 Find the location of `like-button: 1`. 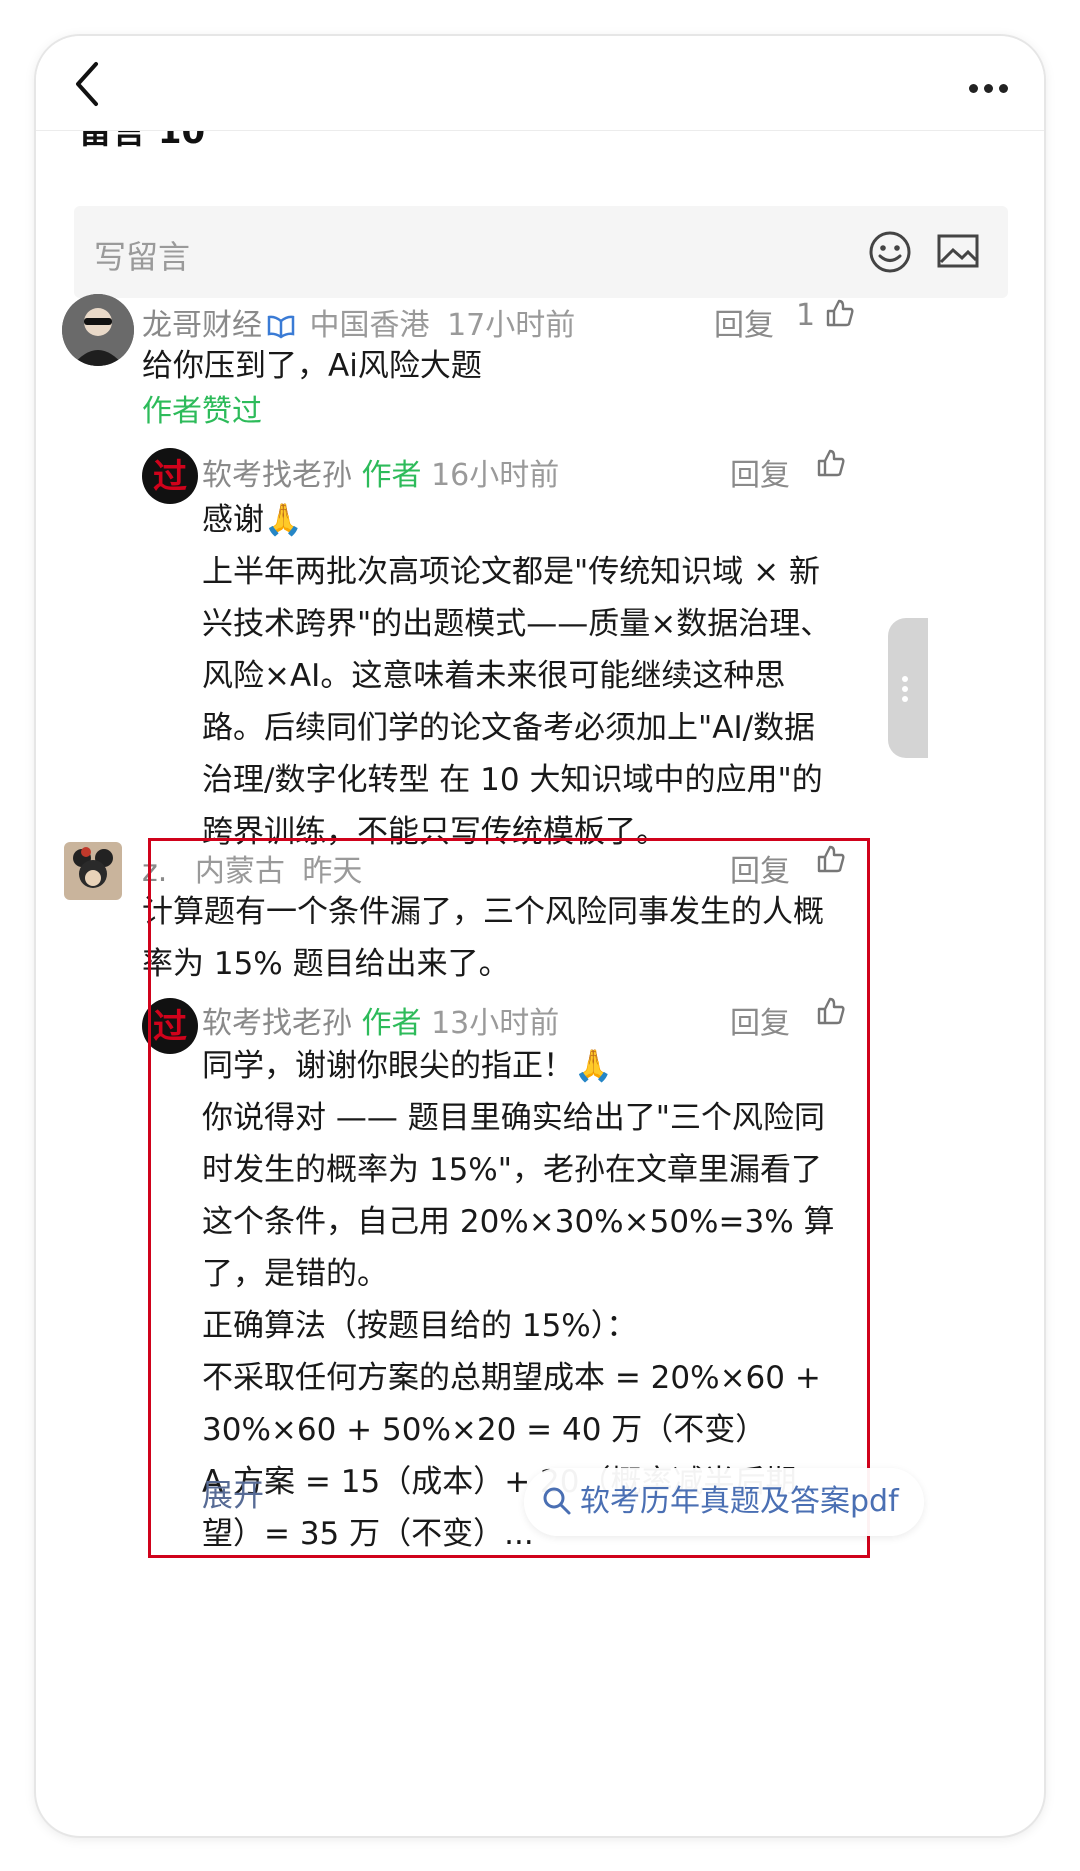

like-button: 1 is located at coordinates (825, 315).